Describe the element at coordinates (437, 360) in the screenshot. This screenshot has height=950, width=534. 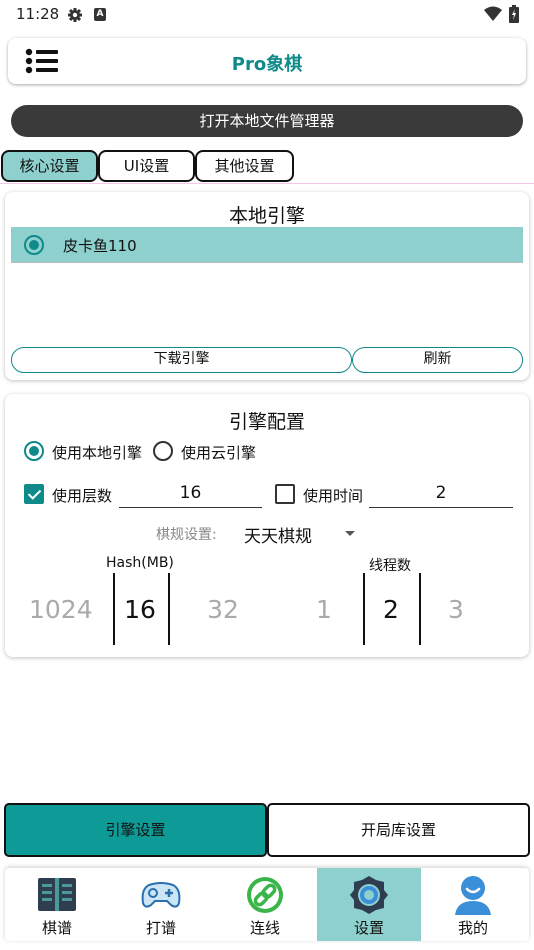
I see `refresh-button: 刷新` at that location.